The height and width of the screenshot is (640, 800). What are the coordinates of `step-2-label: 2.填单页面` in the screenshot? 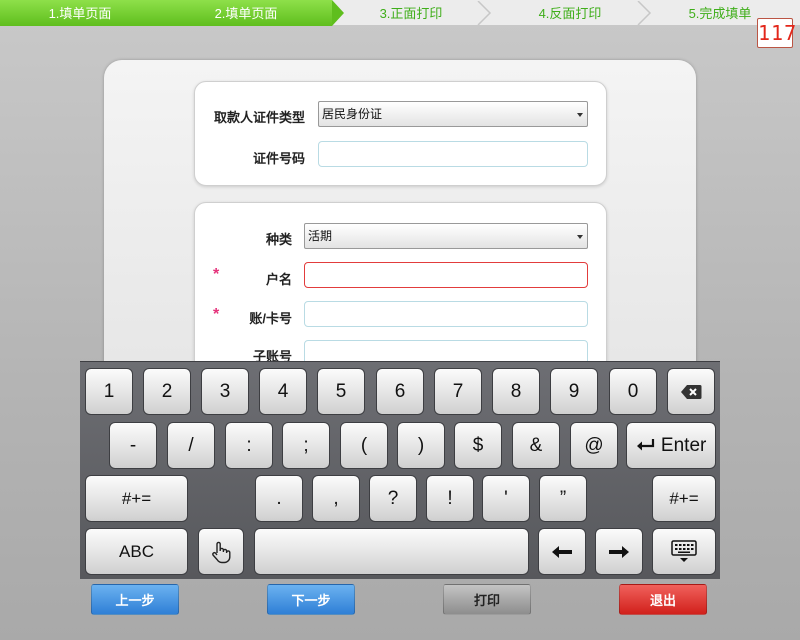 It's located at (246, 13).